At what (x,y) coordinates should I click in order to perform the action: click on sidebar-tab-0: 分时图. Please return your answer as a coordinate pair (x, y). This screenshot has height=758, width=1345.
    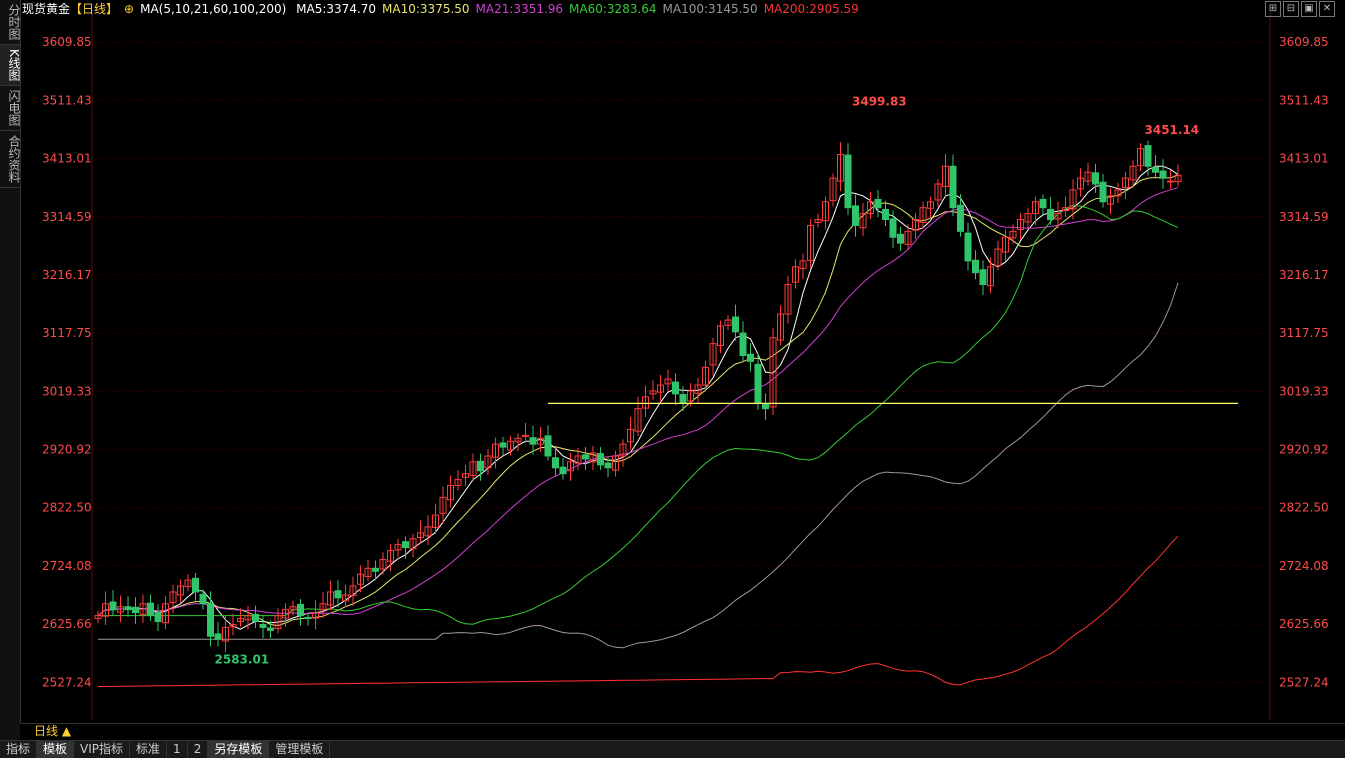
    Looking at the image, I should click on (10, 22).